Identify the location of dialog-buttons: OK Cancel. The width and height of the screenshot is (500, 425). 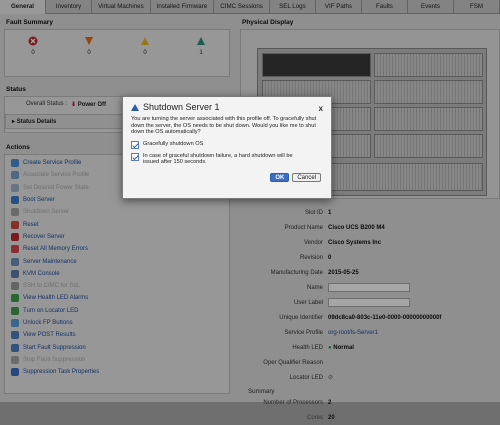
(295, 177).